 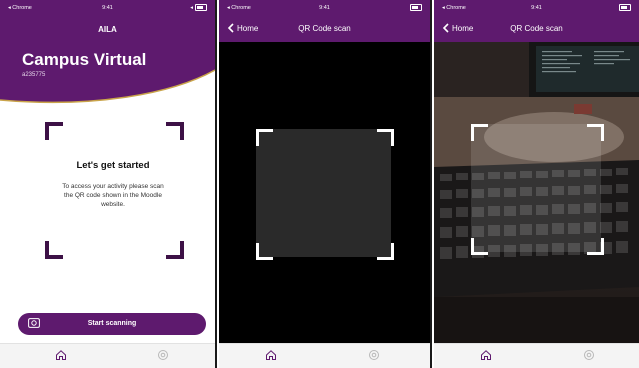 What do you see at coordinates (84, 59) in the screenshot?
I see `page-title: Campus Virtual` at bounding box center [84, 59].